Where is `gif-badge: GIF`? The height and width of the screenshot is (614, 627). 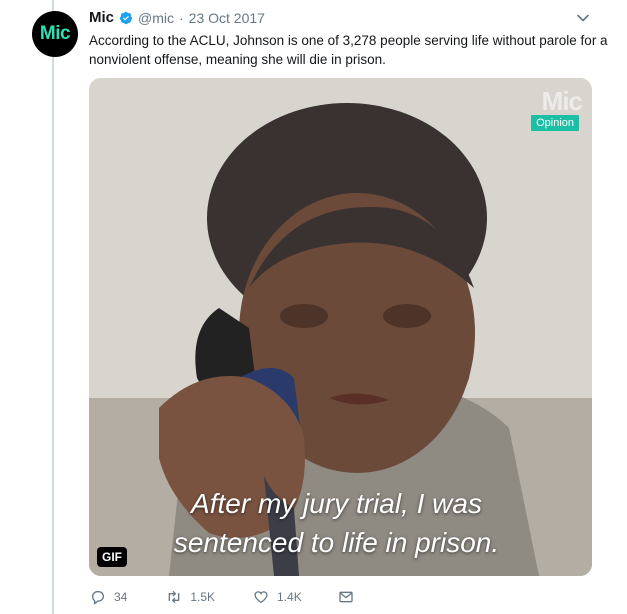 gif-badge: GIF is located at coordinates (112, 557).